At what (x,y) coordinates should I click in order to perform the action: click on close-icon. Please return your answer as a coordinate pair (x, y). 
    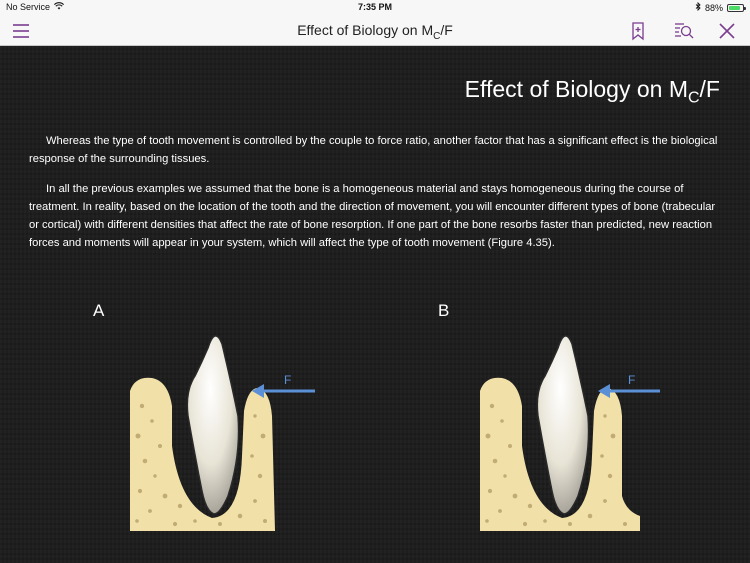
    Looking at the image, I should click on (727, 31).